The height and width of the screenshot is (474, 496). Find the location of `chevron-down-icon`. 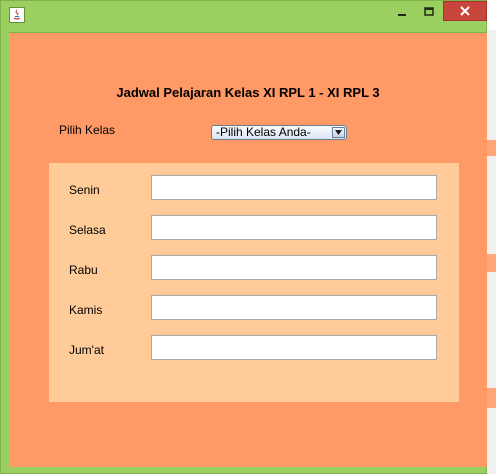

chevron-down-icon is located at coordinates (338, 132).